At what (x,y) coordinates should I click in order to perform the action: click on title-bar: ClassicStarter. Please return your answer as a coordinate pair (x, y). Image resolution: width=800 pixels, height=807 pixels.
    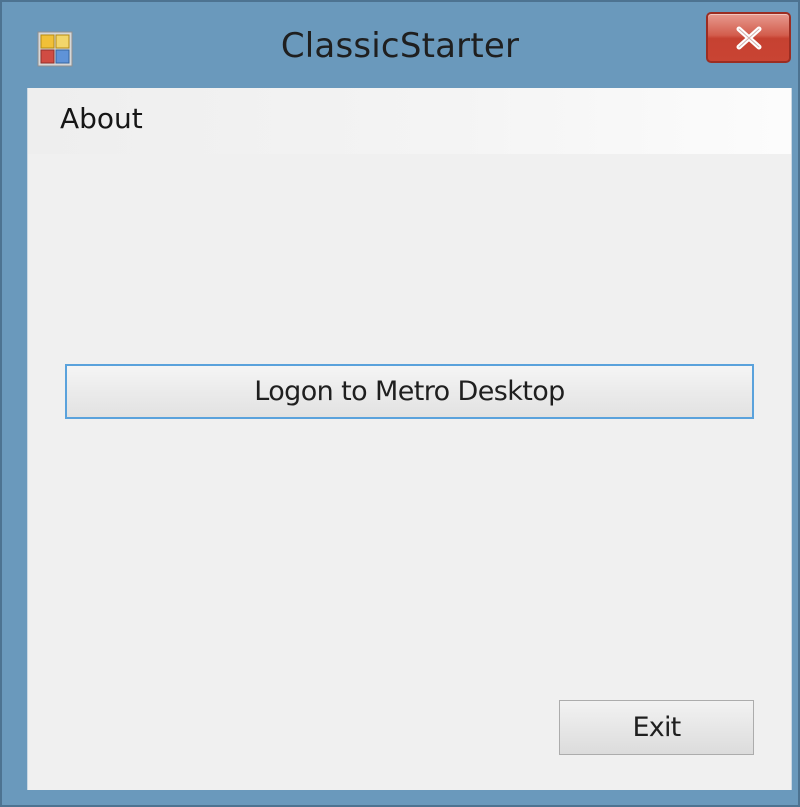
    Looking at the image, I should click on (400, 45).